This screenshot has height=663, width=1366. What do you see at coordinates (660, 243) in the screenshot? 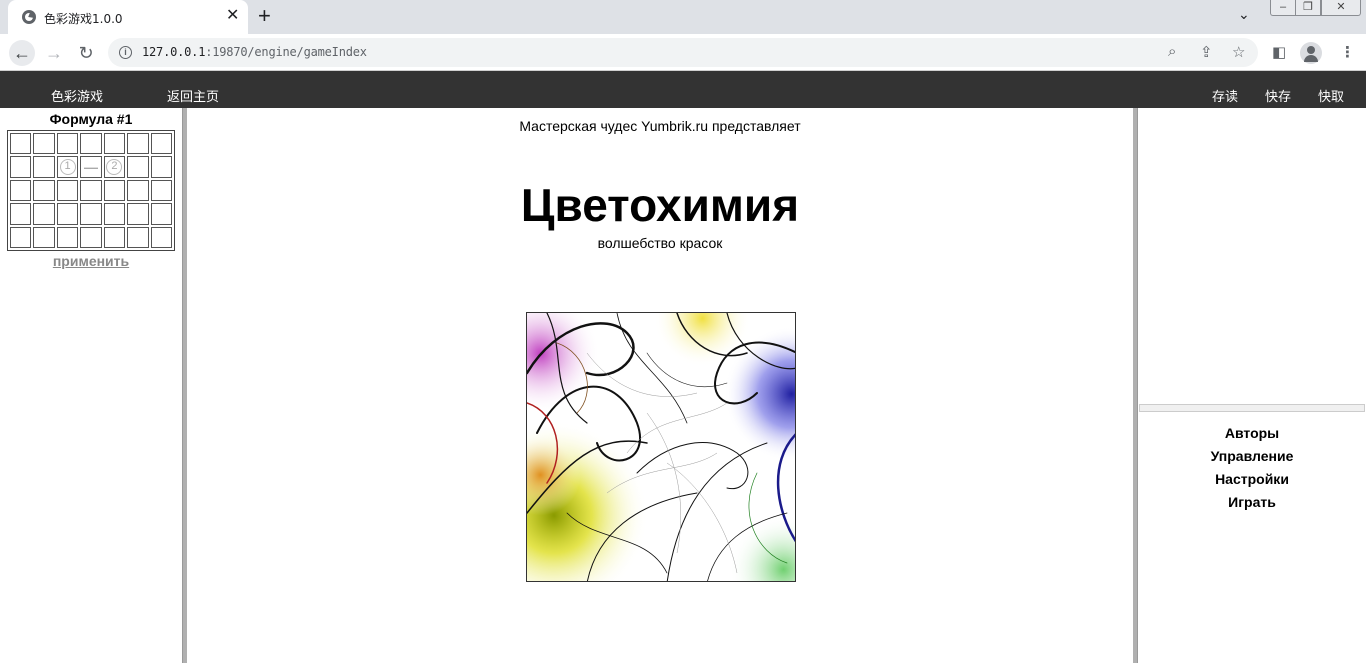
I see `game-subtitle: волшебство красок` at bounding box center [660, 243].